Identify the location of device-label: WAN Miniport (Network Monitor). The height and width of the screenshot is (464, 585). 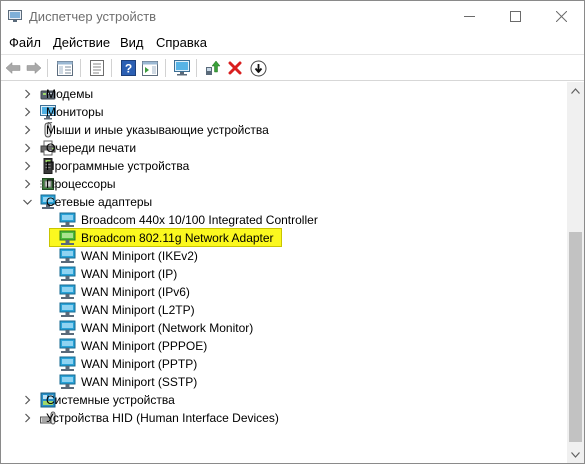
(167, 328).